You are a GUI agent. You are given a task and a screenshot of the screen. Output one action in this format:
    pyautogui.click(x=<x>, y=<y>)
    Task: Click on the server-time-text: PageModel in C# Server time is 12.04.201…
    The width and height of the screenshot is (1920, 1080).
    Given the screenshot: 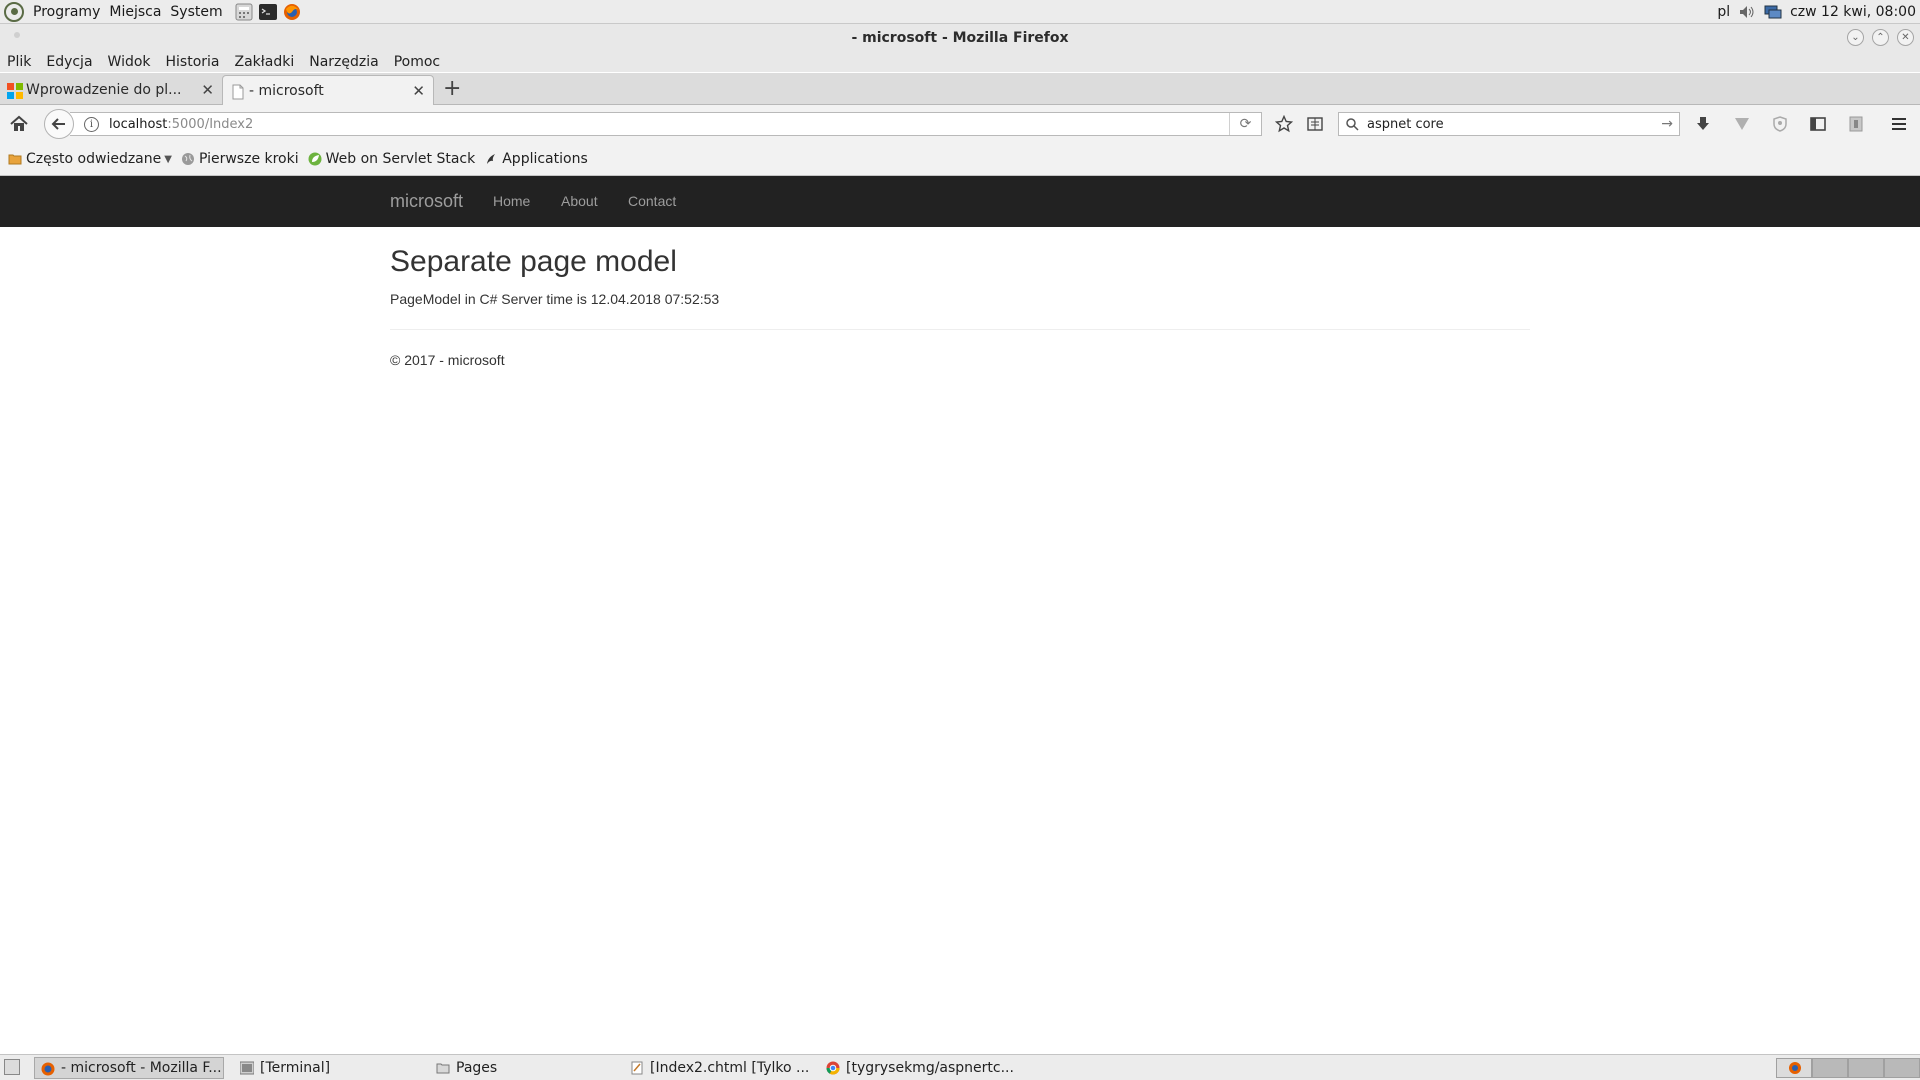 What is the action you would take?
    pyautogui.click(x=555, y=299)
    